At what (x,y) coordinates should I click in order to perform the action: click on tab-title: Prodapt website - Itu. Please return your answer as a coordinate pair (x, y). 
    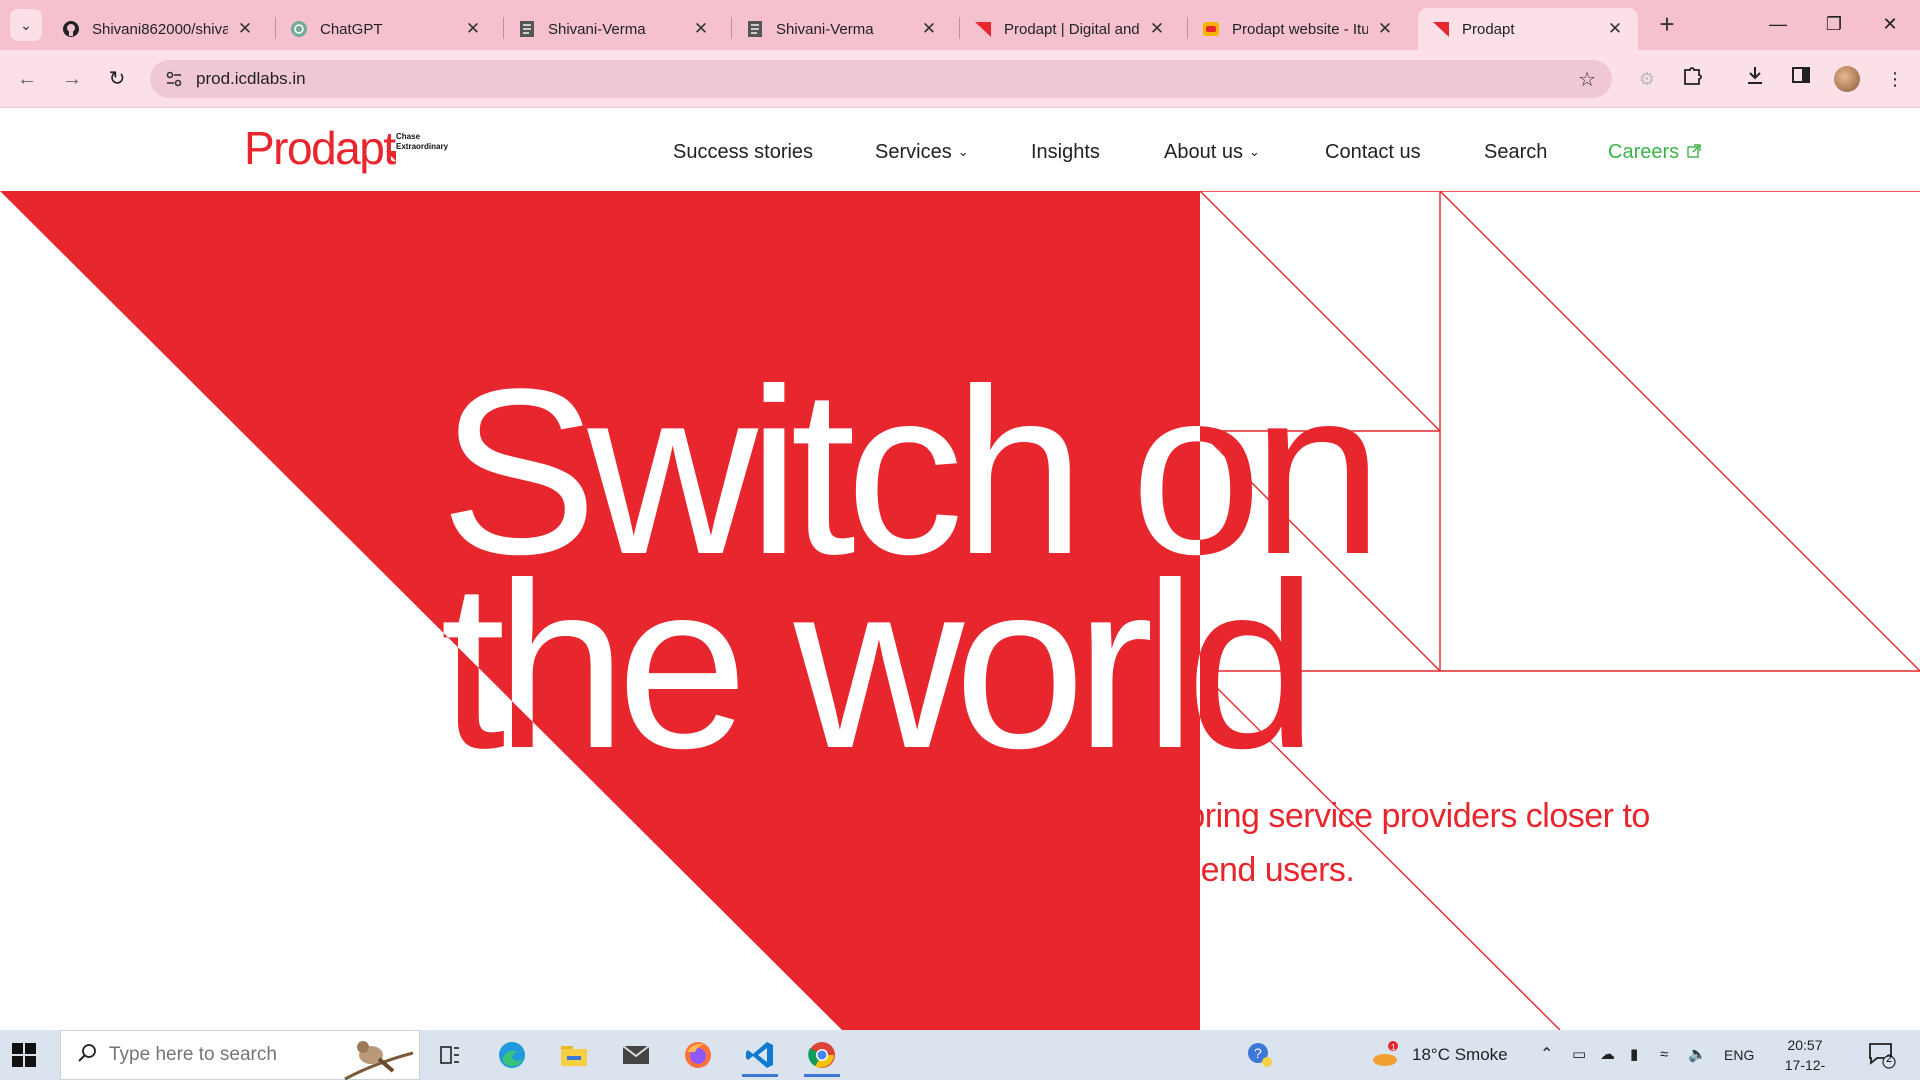
    Looking at the image, I should click on (1300, 29).